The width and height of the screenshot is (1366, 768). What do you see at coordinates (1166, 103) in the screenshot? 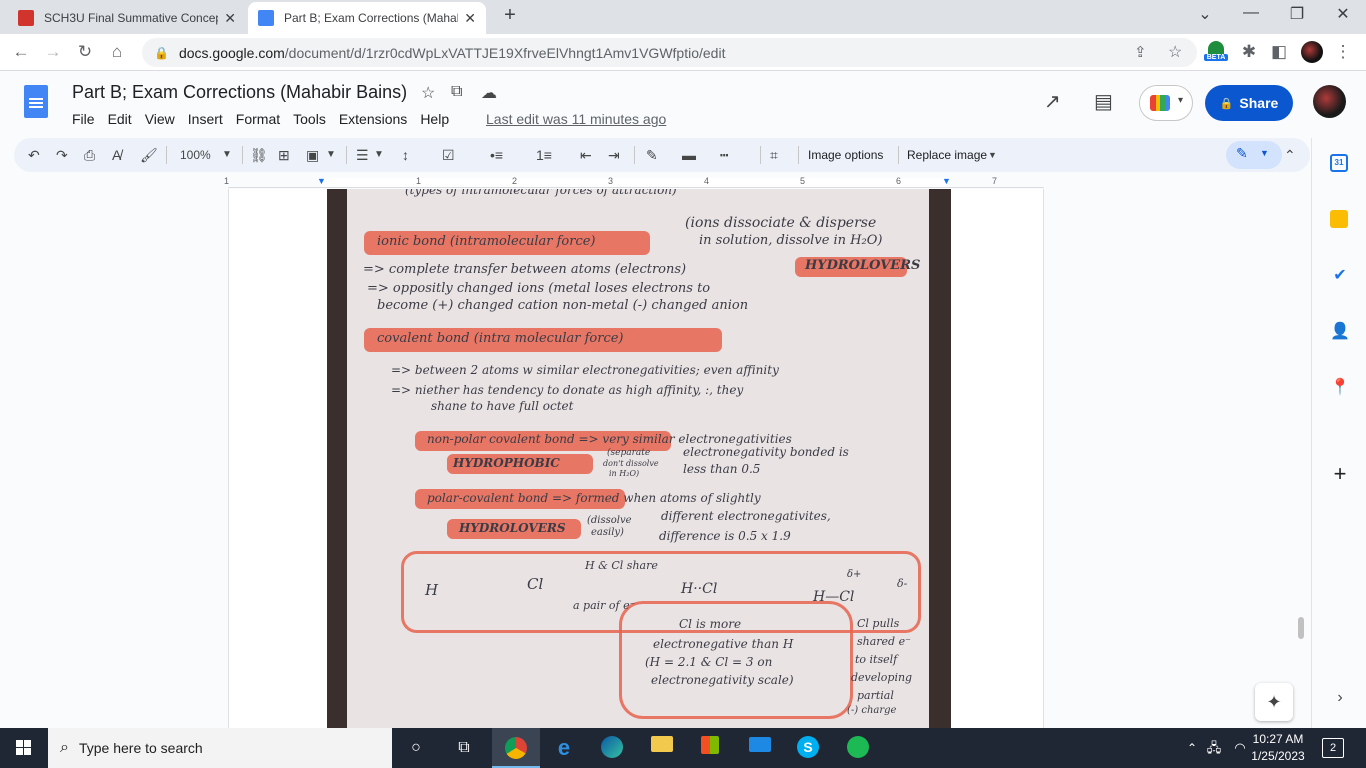
I see `meet-button: ▾` at bounding box center [1166, 103].